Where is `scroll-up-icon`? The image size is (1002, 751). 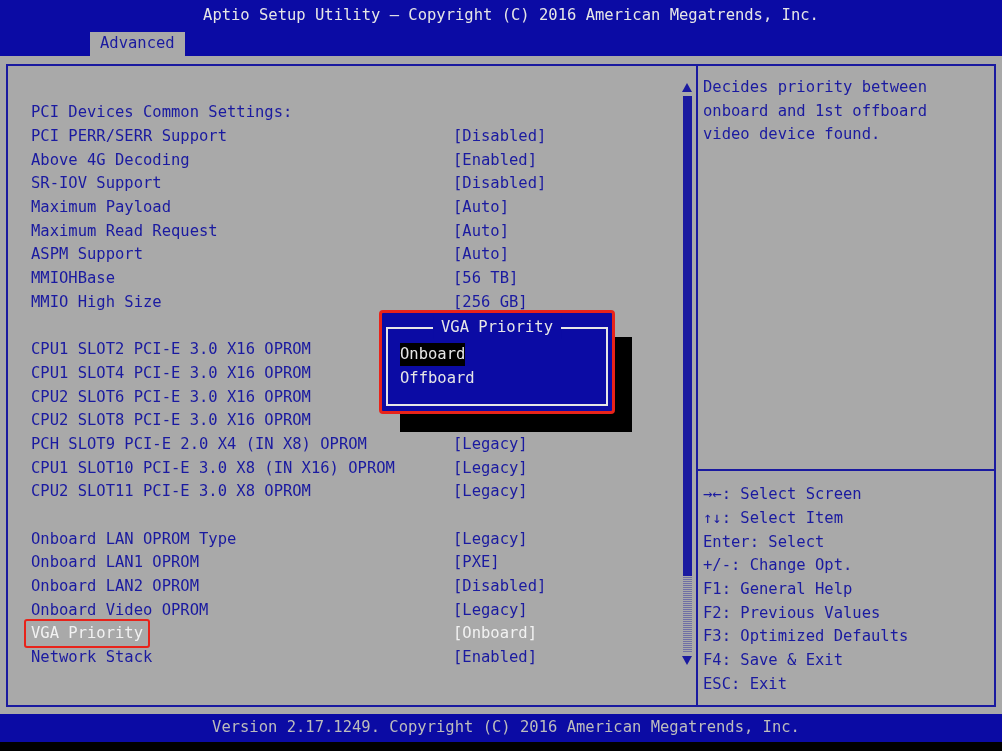 scroll-up-icon is located at coordinates (687, 87).